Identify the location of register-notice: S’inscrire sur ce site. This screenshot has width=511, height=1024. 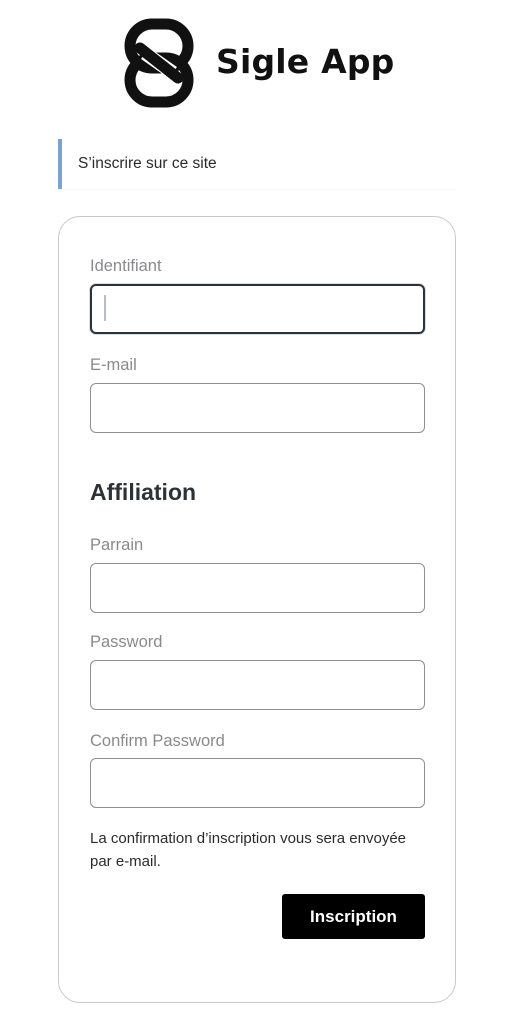
(257, 164).